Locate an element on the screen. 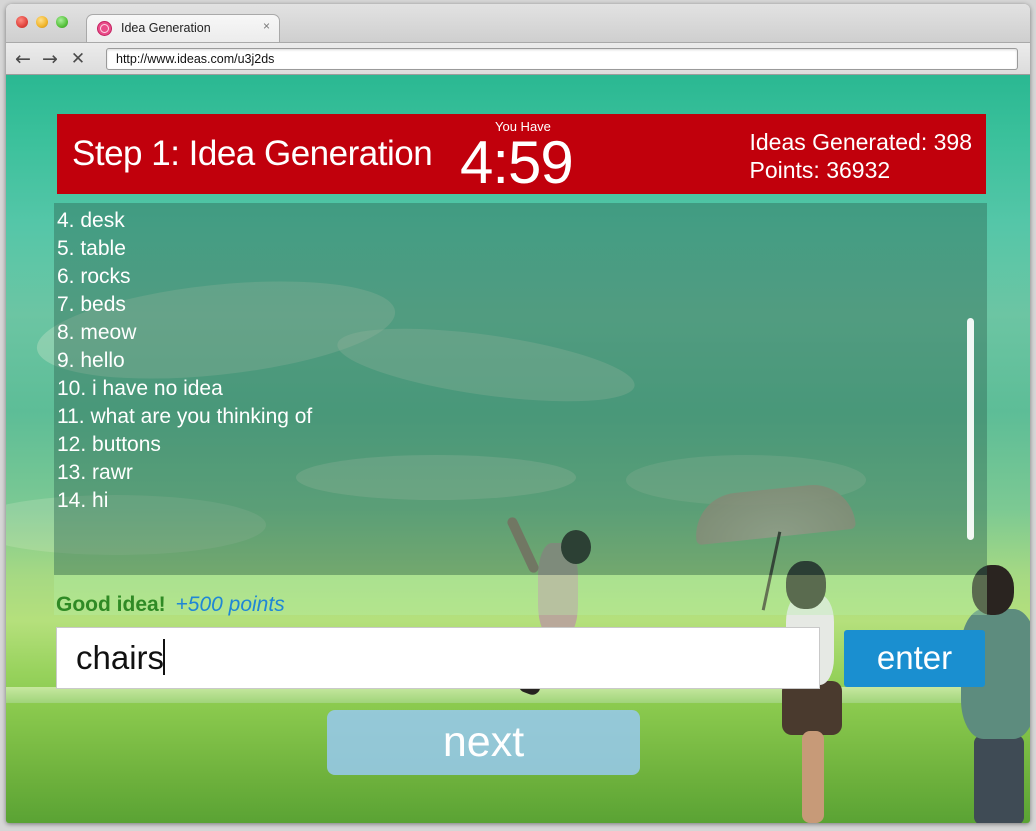 The image size is (1036, 831). idea-input is located at coordinates (438, 658).